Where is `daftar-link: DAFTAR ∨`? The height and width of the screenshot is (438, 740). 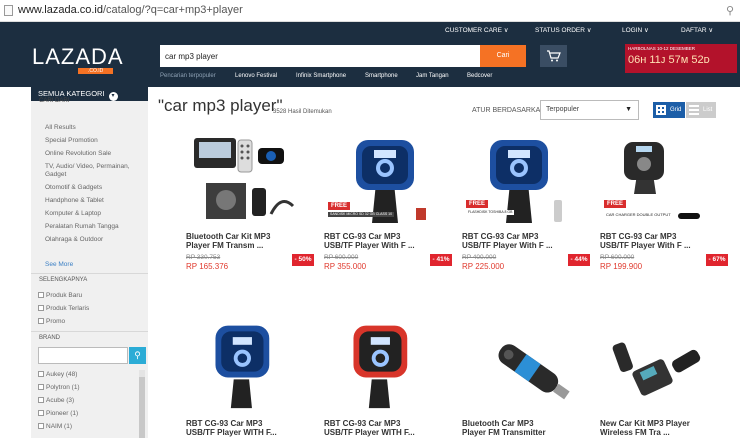
daftar-link: DAFTAR ∨ is located at coordinates (697, 30).